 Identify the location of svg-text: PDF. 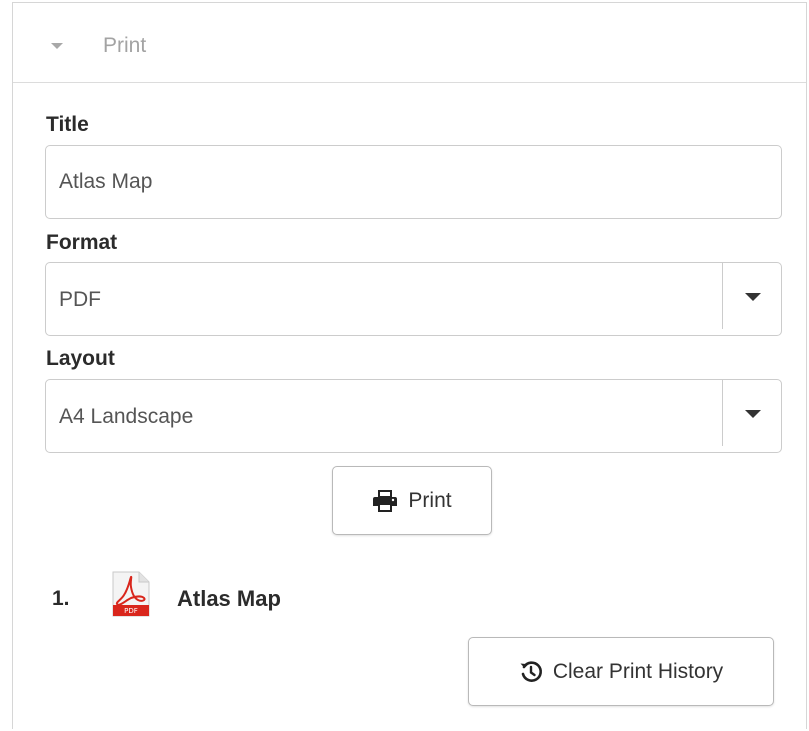
(131, 611).